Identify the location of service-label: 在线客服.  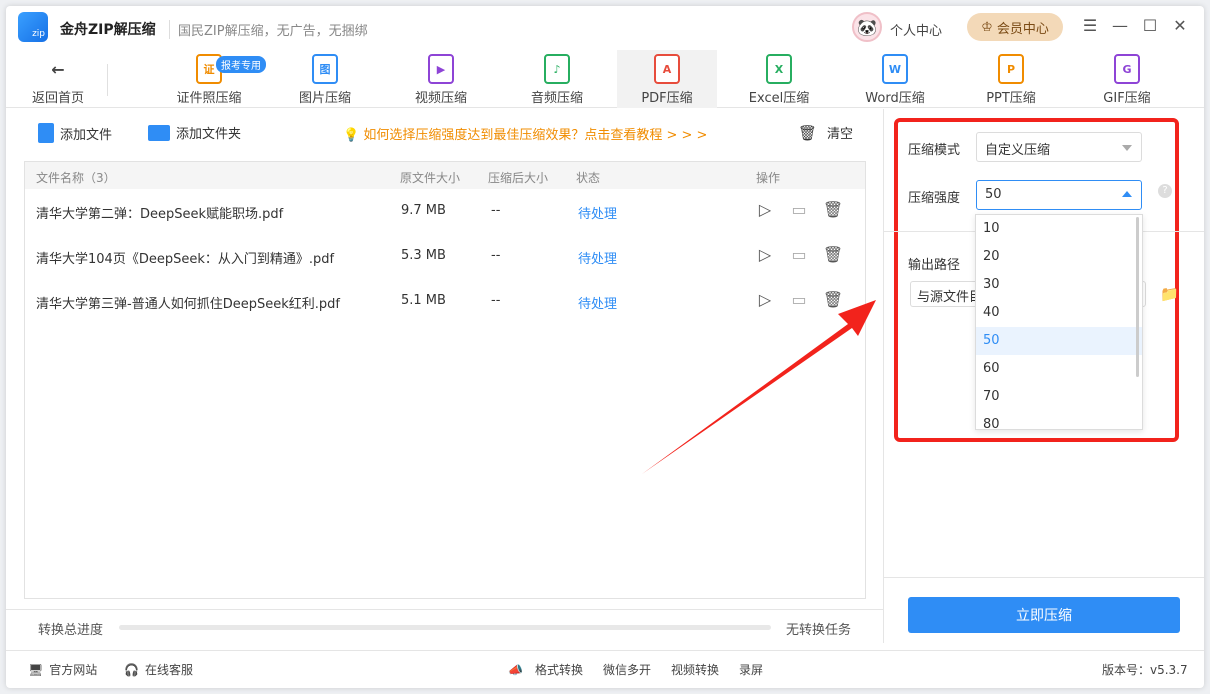
(168, 670).